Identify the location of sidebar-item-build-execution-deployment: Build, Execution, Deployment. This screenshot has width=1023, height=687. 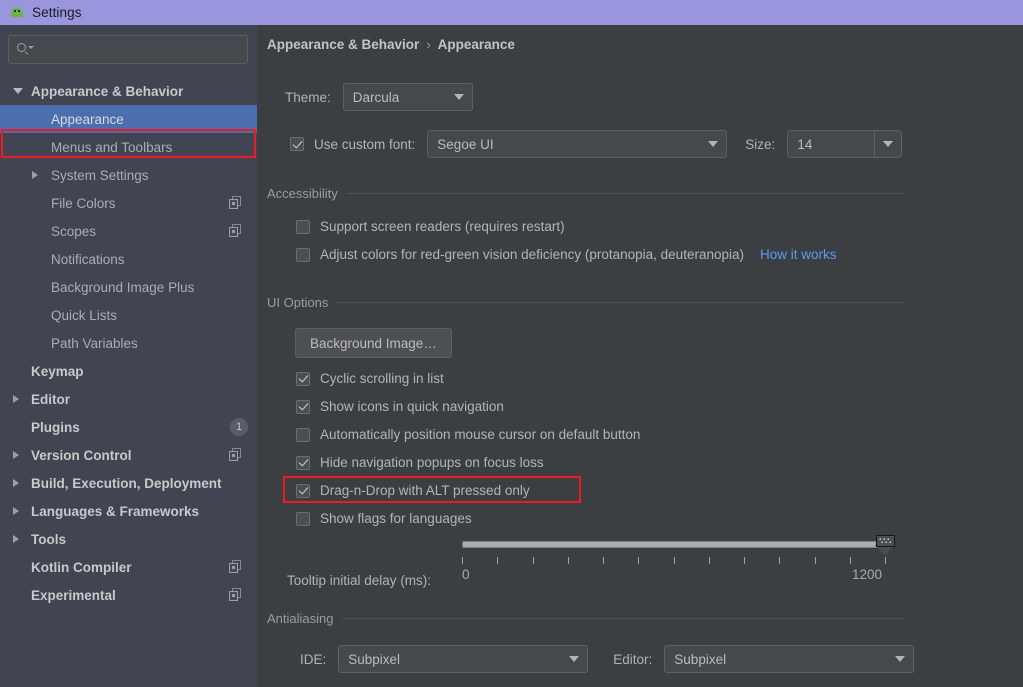
(128, 483).